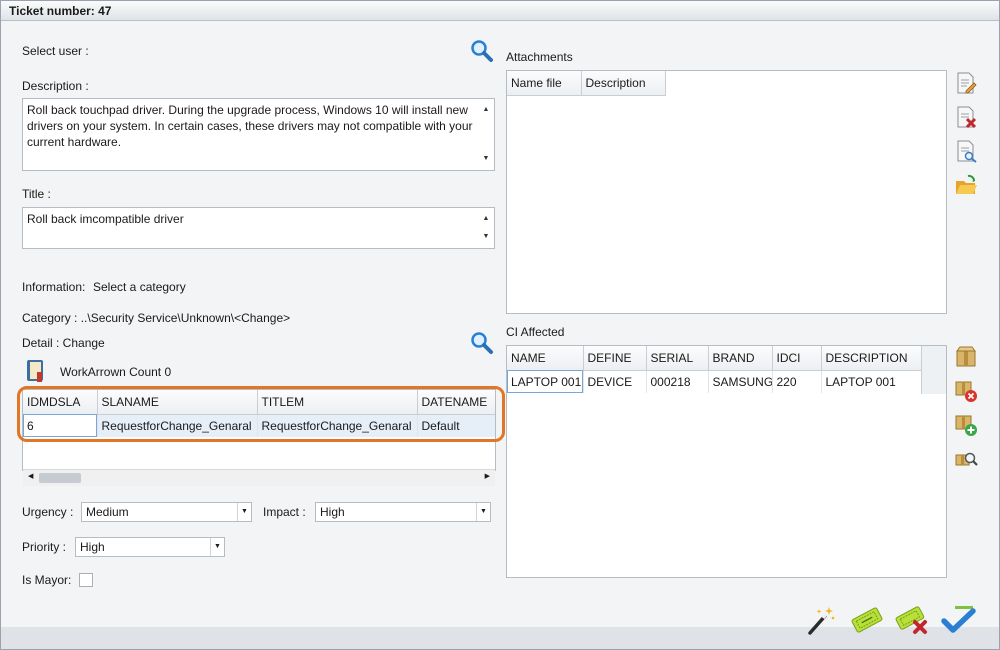 The image size is (1000, 650). I want to click on delete-document-icon, so click(966, 117).